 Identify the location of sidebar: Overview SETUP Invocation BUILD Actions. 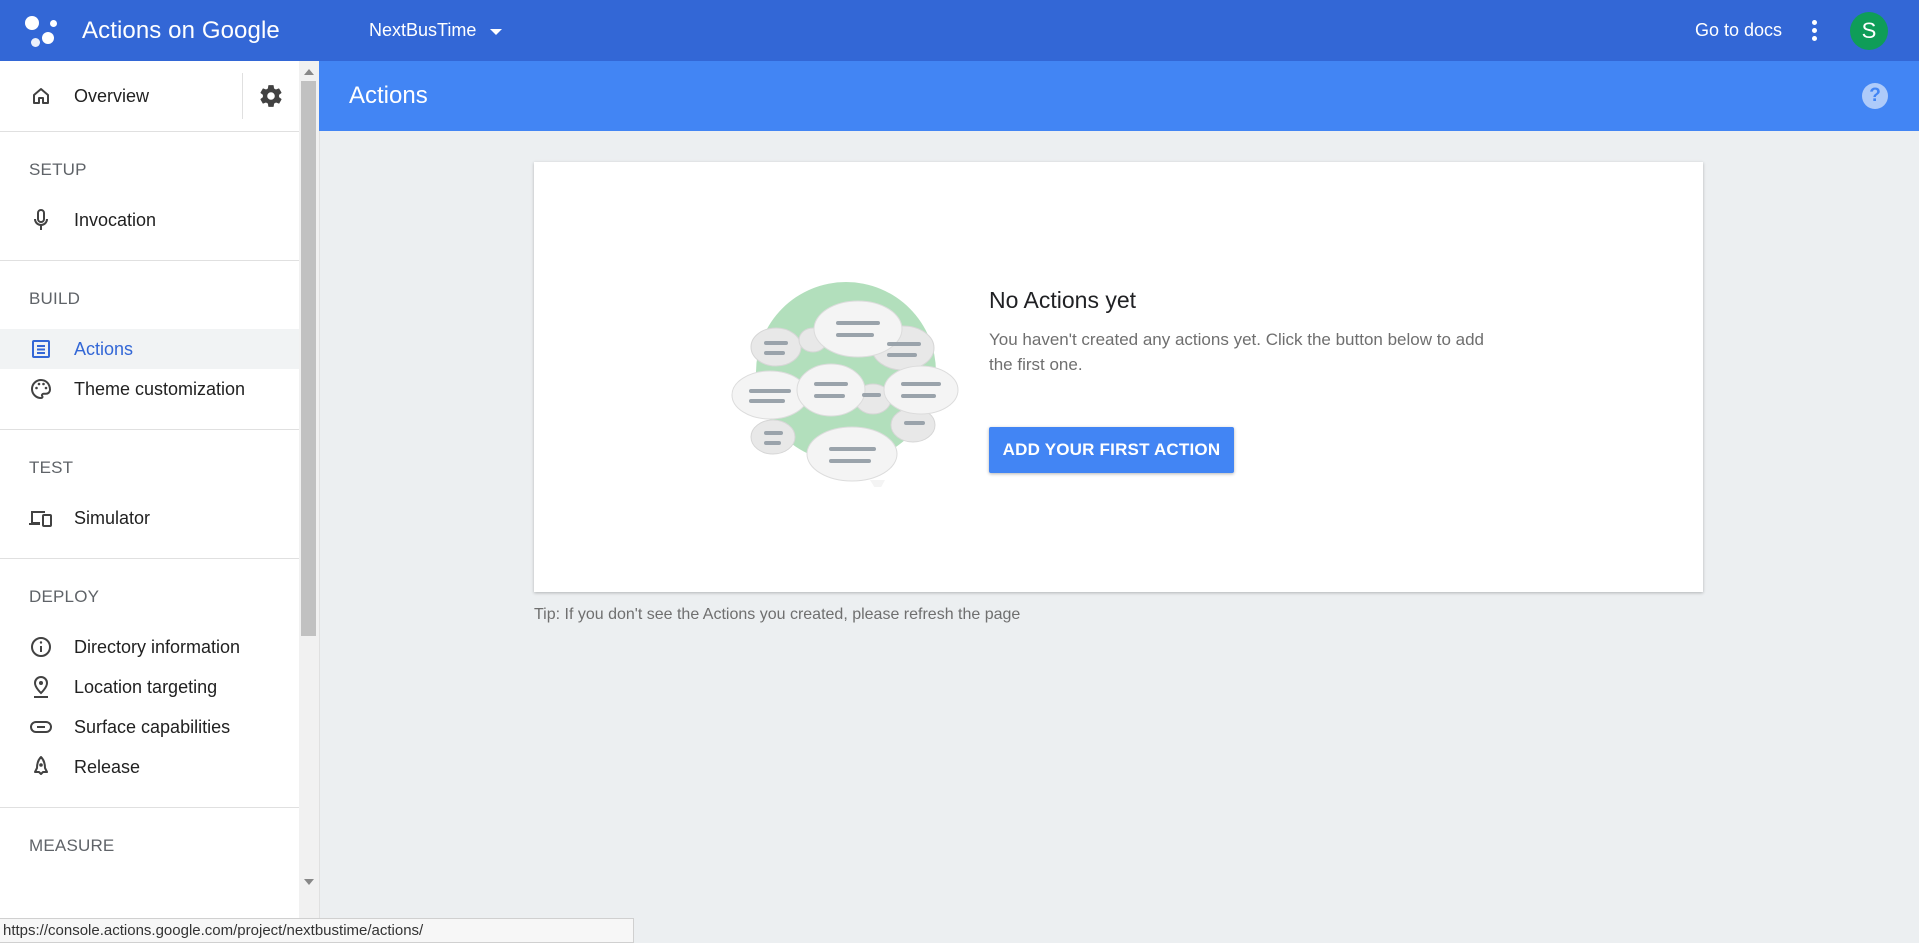
(149, 502).